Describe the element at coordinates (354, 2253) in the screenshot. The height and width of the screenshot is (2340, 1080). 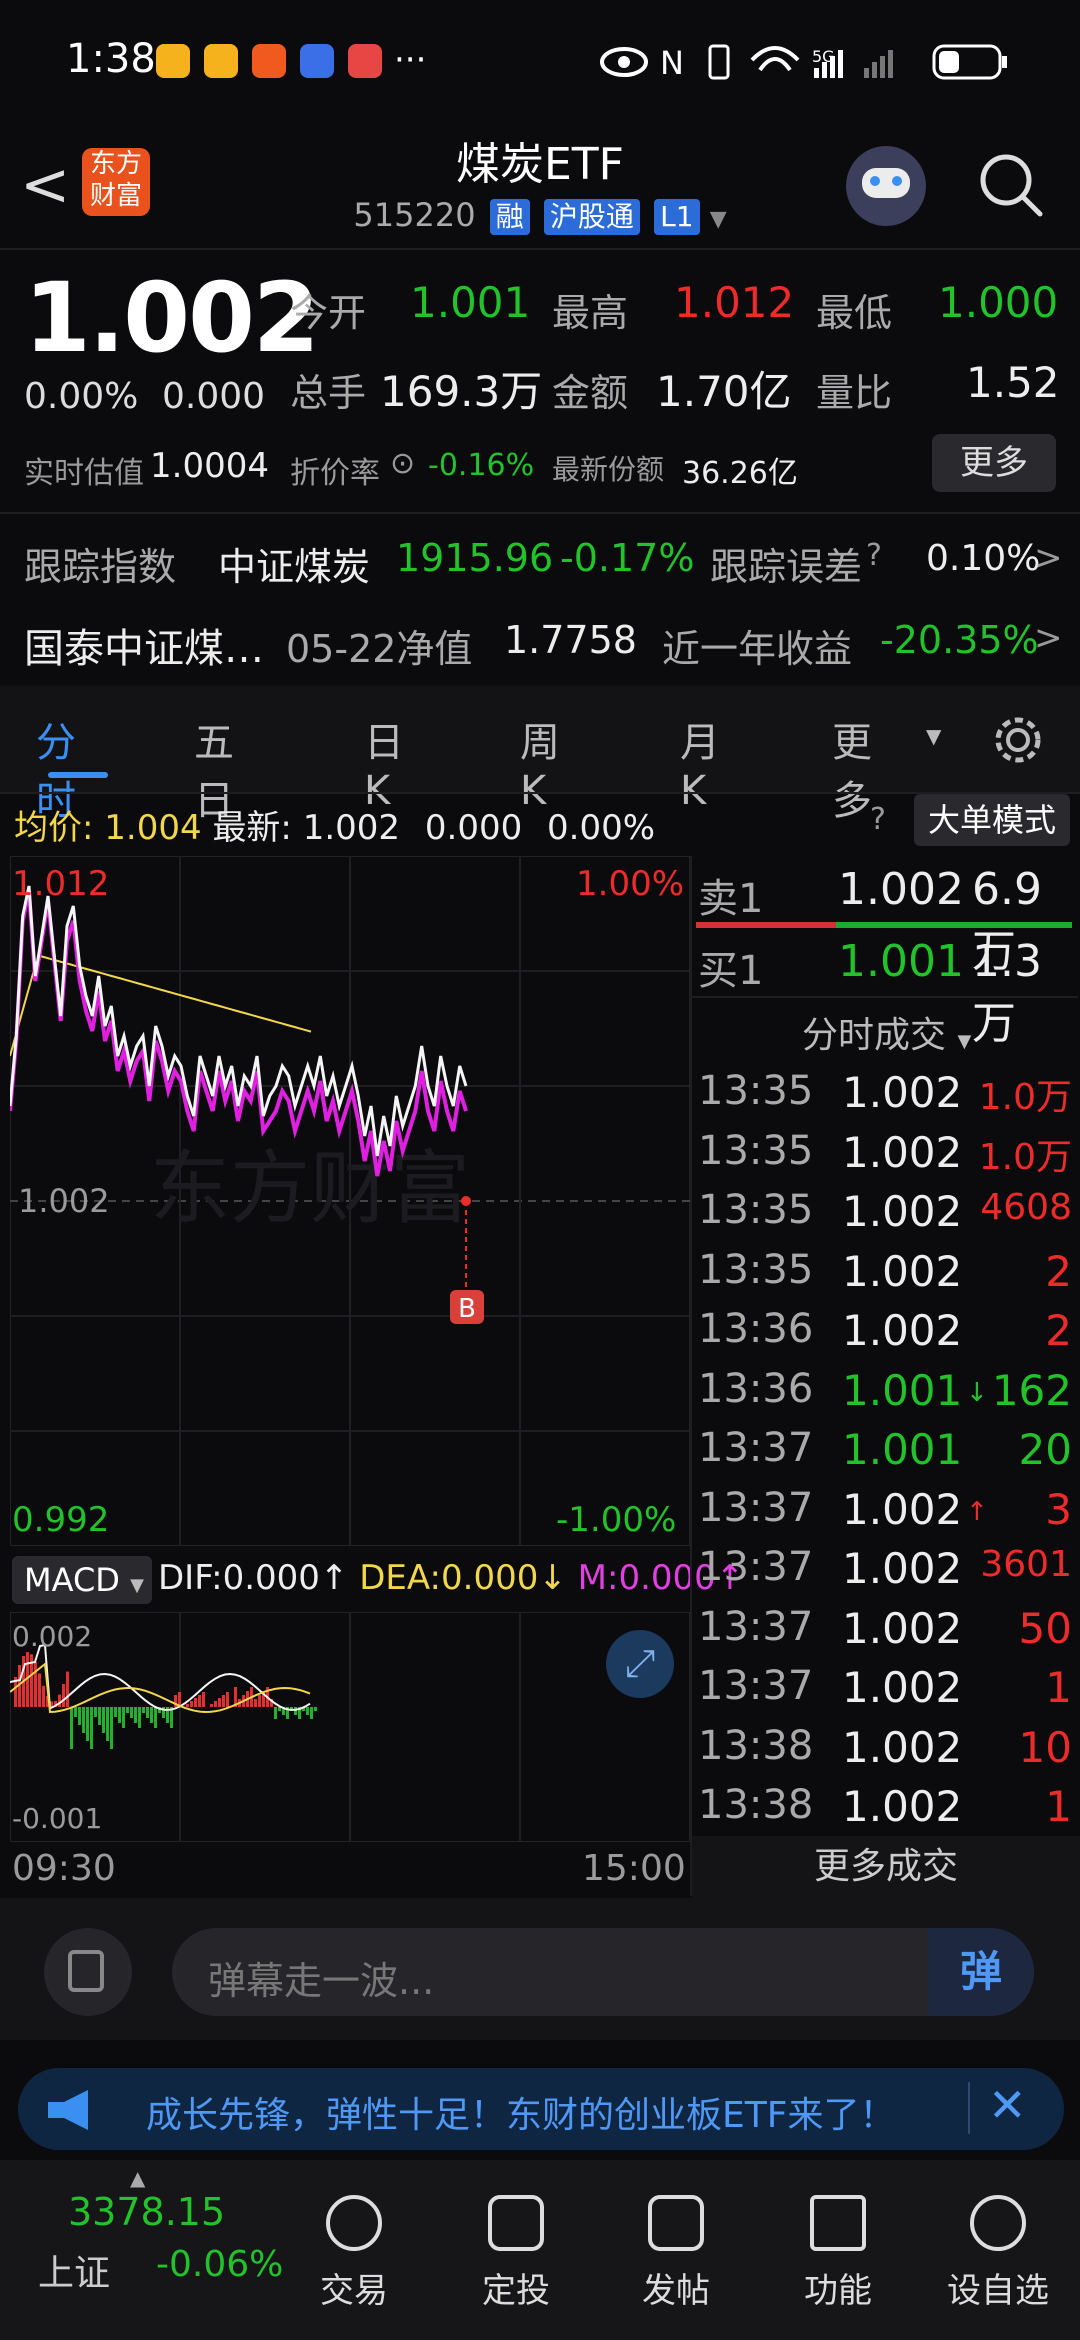
I see `nav-trade: 交易` at that location.